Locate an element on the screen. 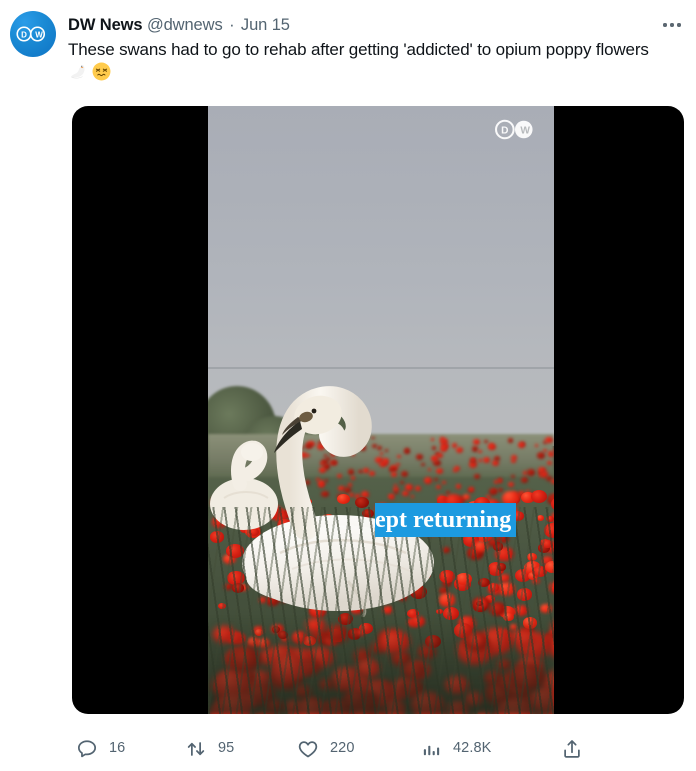 This screenshot has width=696, height=771. reply-count: 16 is located at coordinates (117, 748).